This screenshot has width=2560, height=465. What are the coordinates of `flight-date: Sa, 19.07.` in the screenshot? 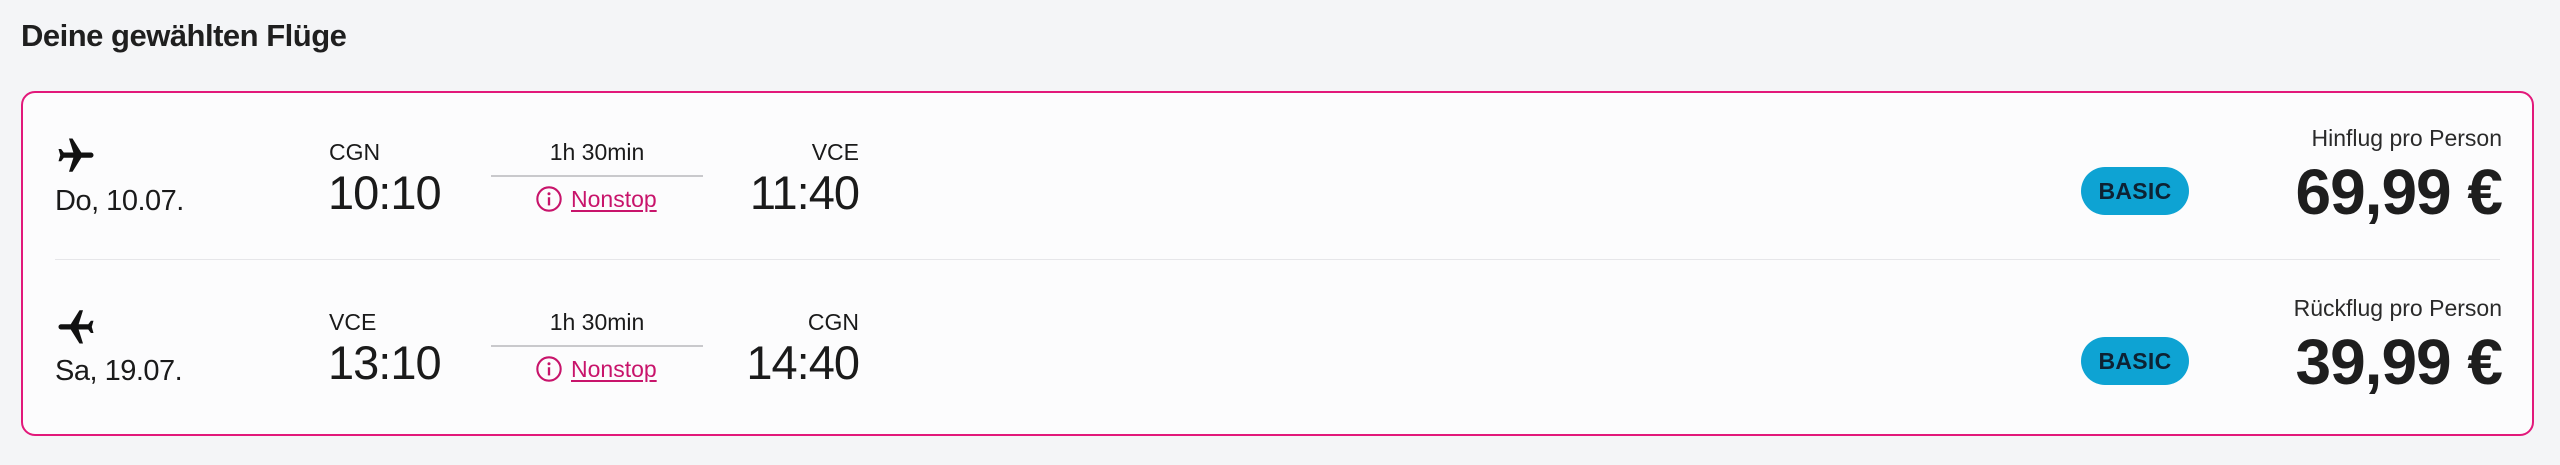 It's located at (119, 371).